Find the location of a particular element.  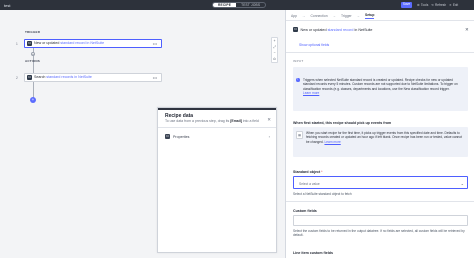

exit-button: ✕ Exit is located at coordinates (453, 5).